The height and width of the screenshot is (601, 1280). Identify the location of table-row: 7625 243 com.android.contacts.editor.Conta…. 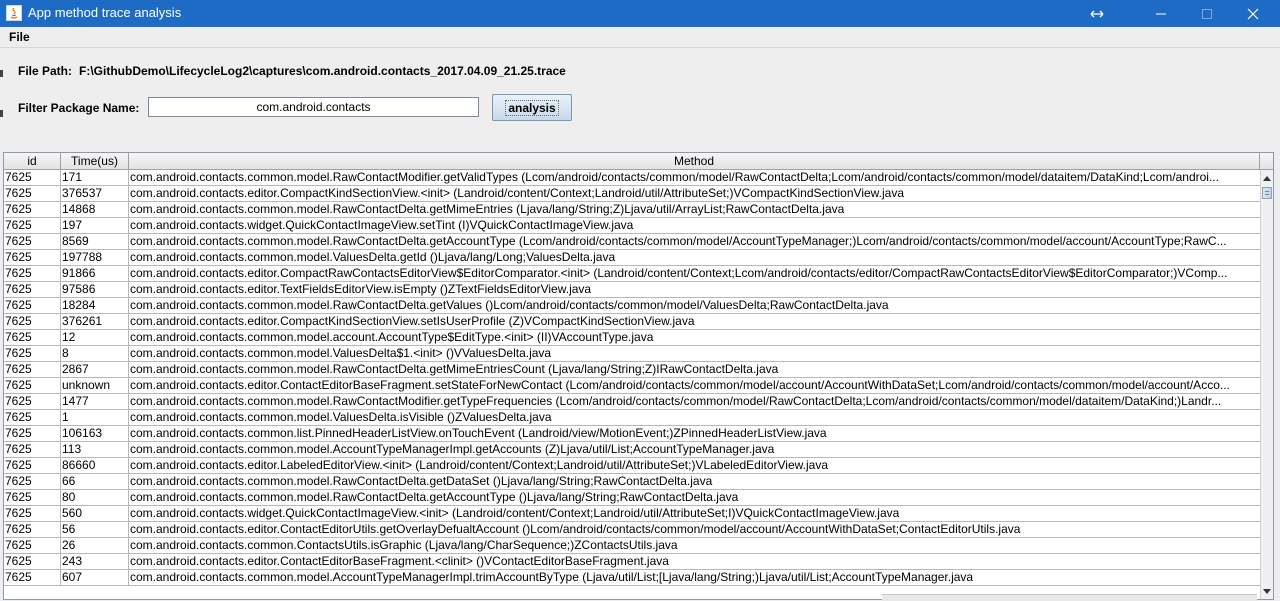
(632, 562).